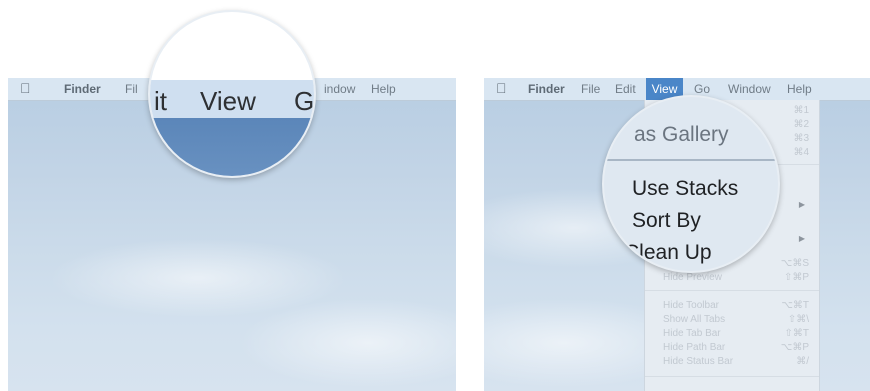 The image size is (870, 391). I want to click on magnified-view-highlight, so click(232, 147).